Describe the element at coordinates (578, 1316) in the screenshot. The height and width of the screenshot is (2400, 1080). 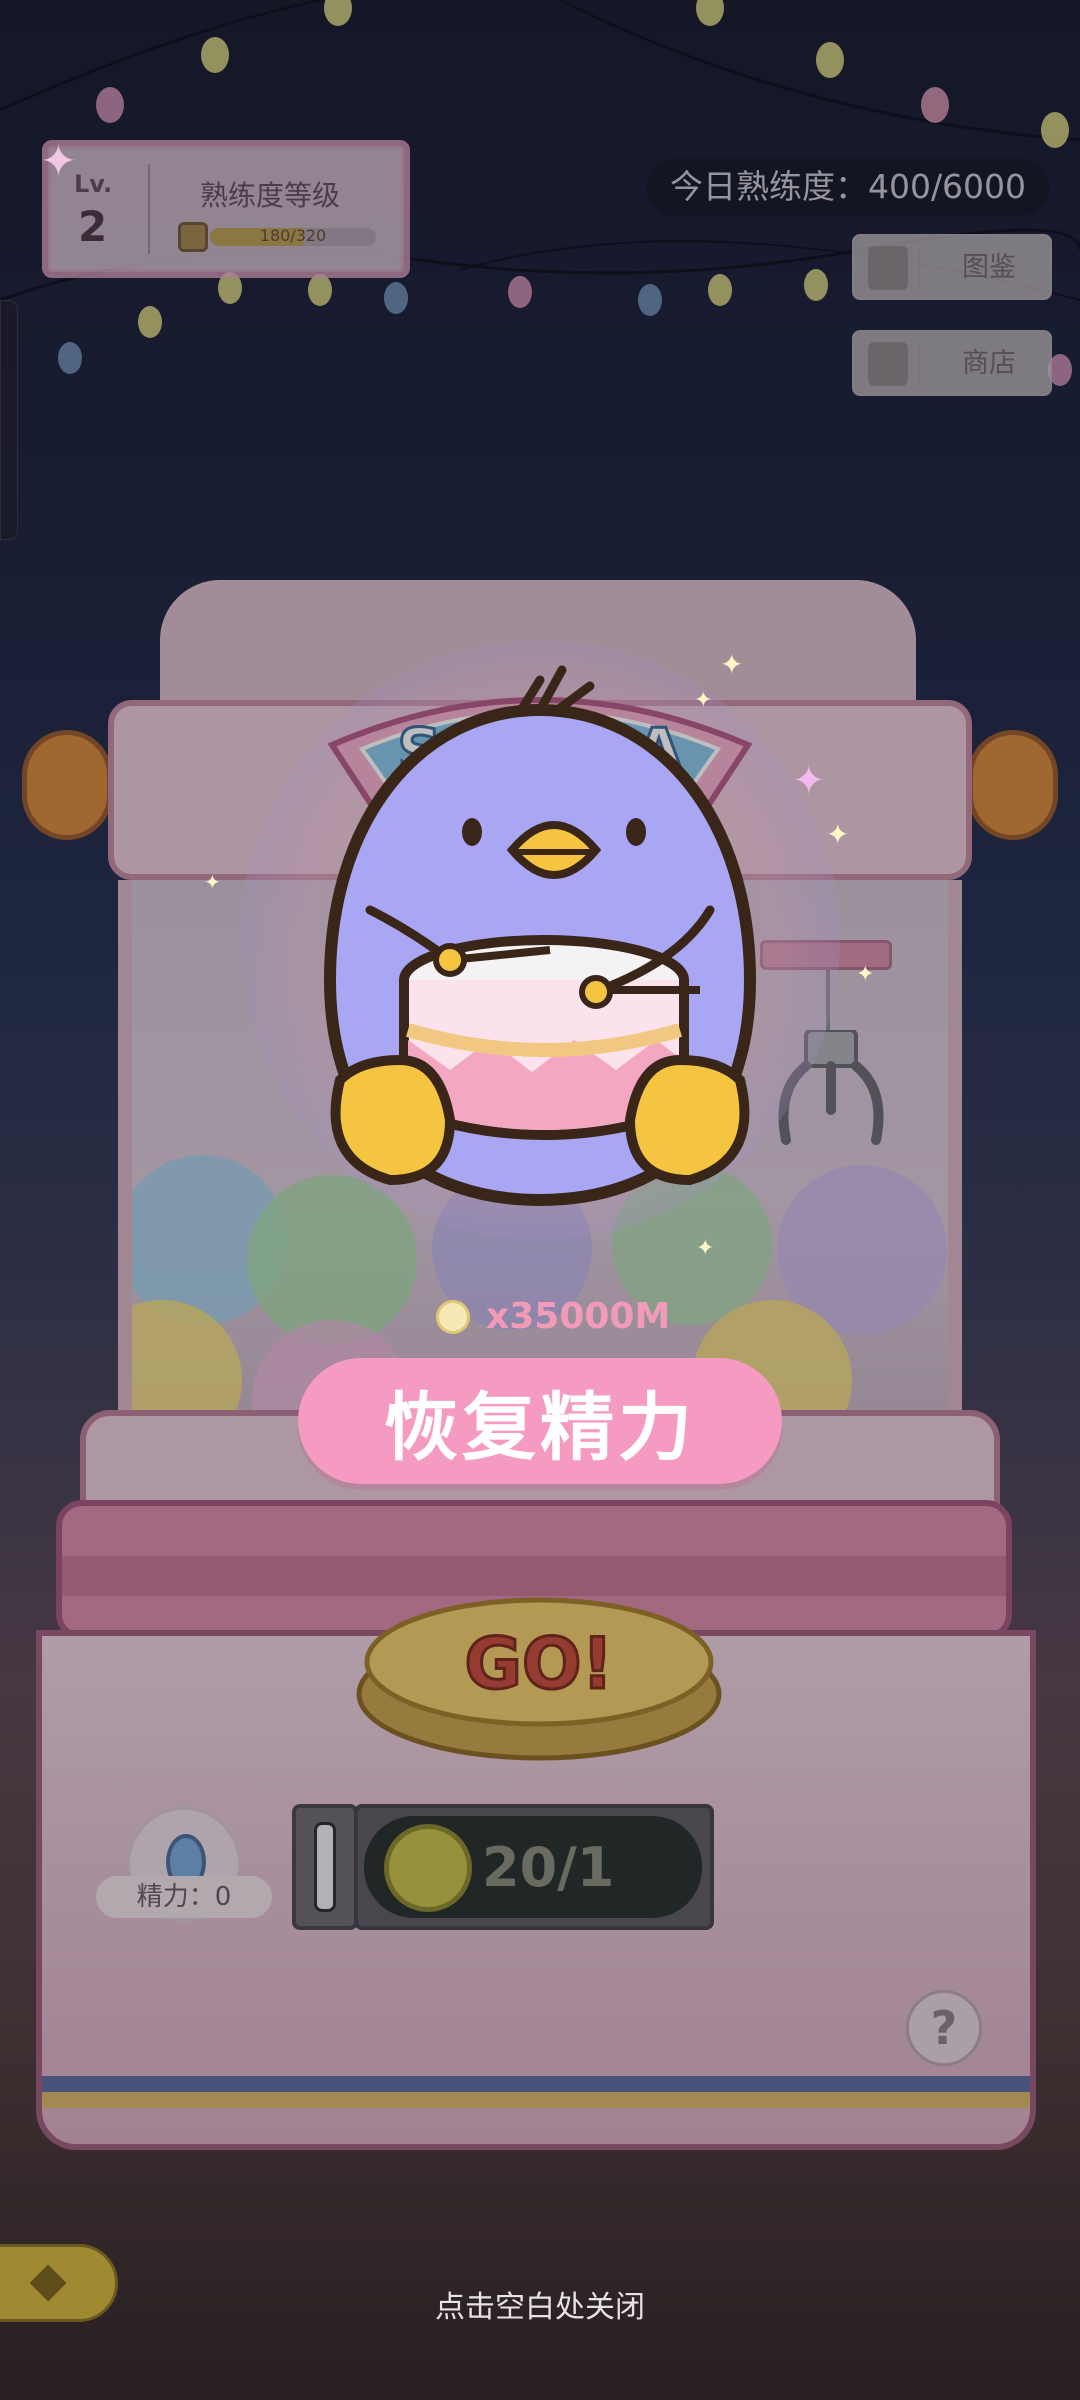
I see `reward-amount: x35000M` at that location.